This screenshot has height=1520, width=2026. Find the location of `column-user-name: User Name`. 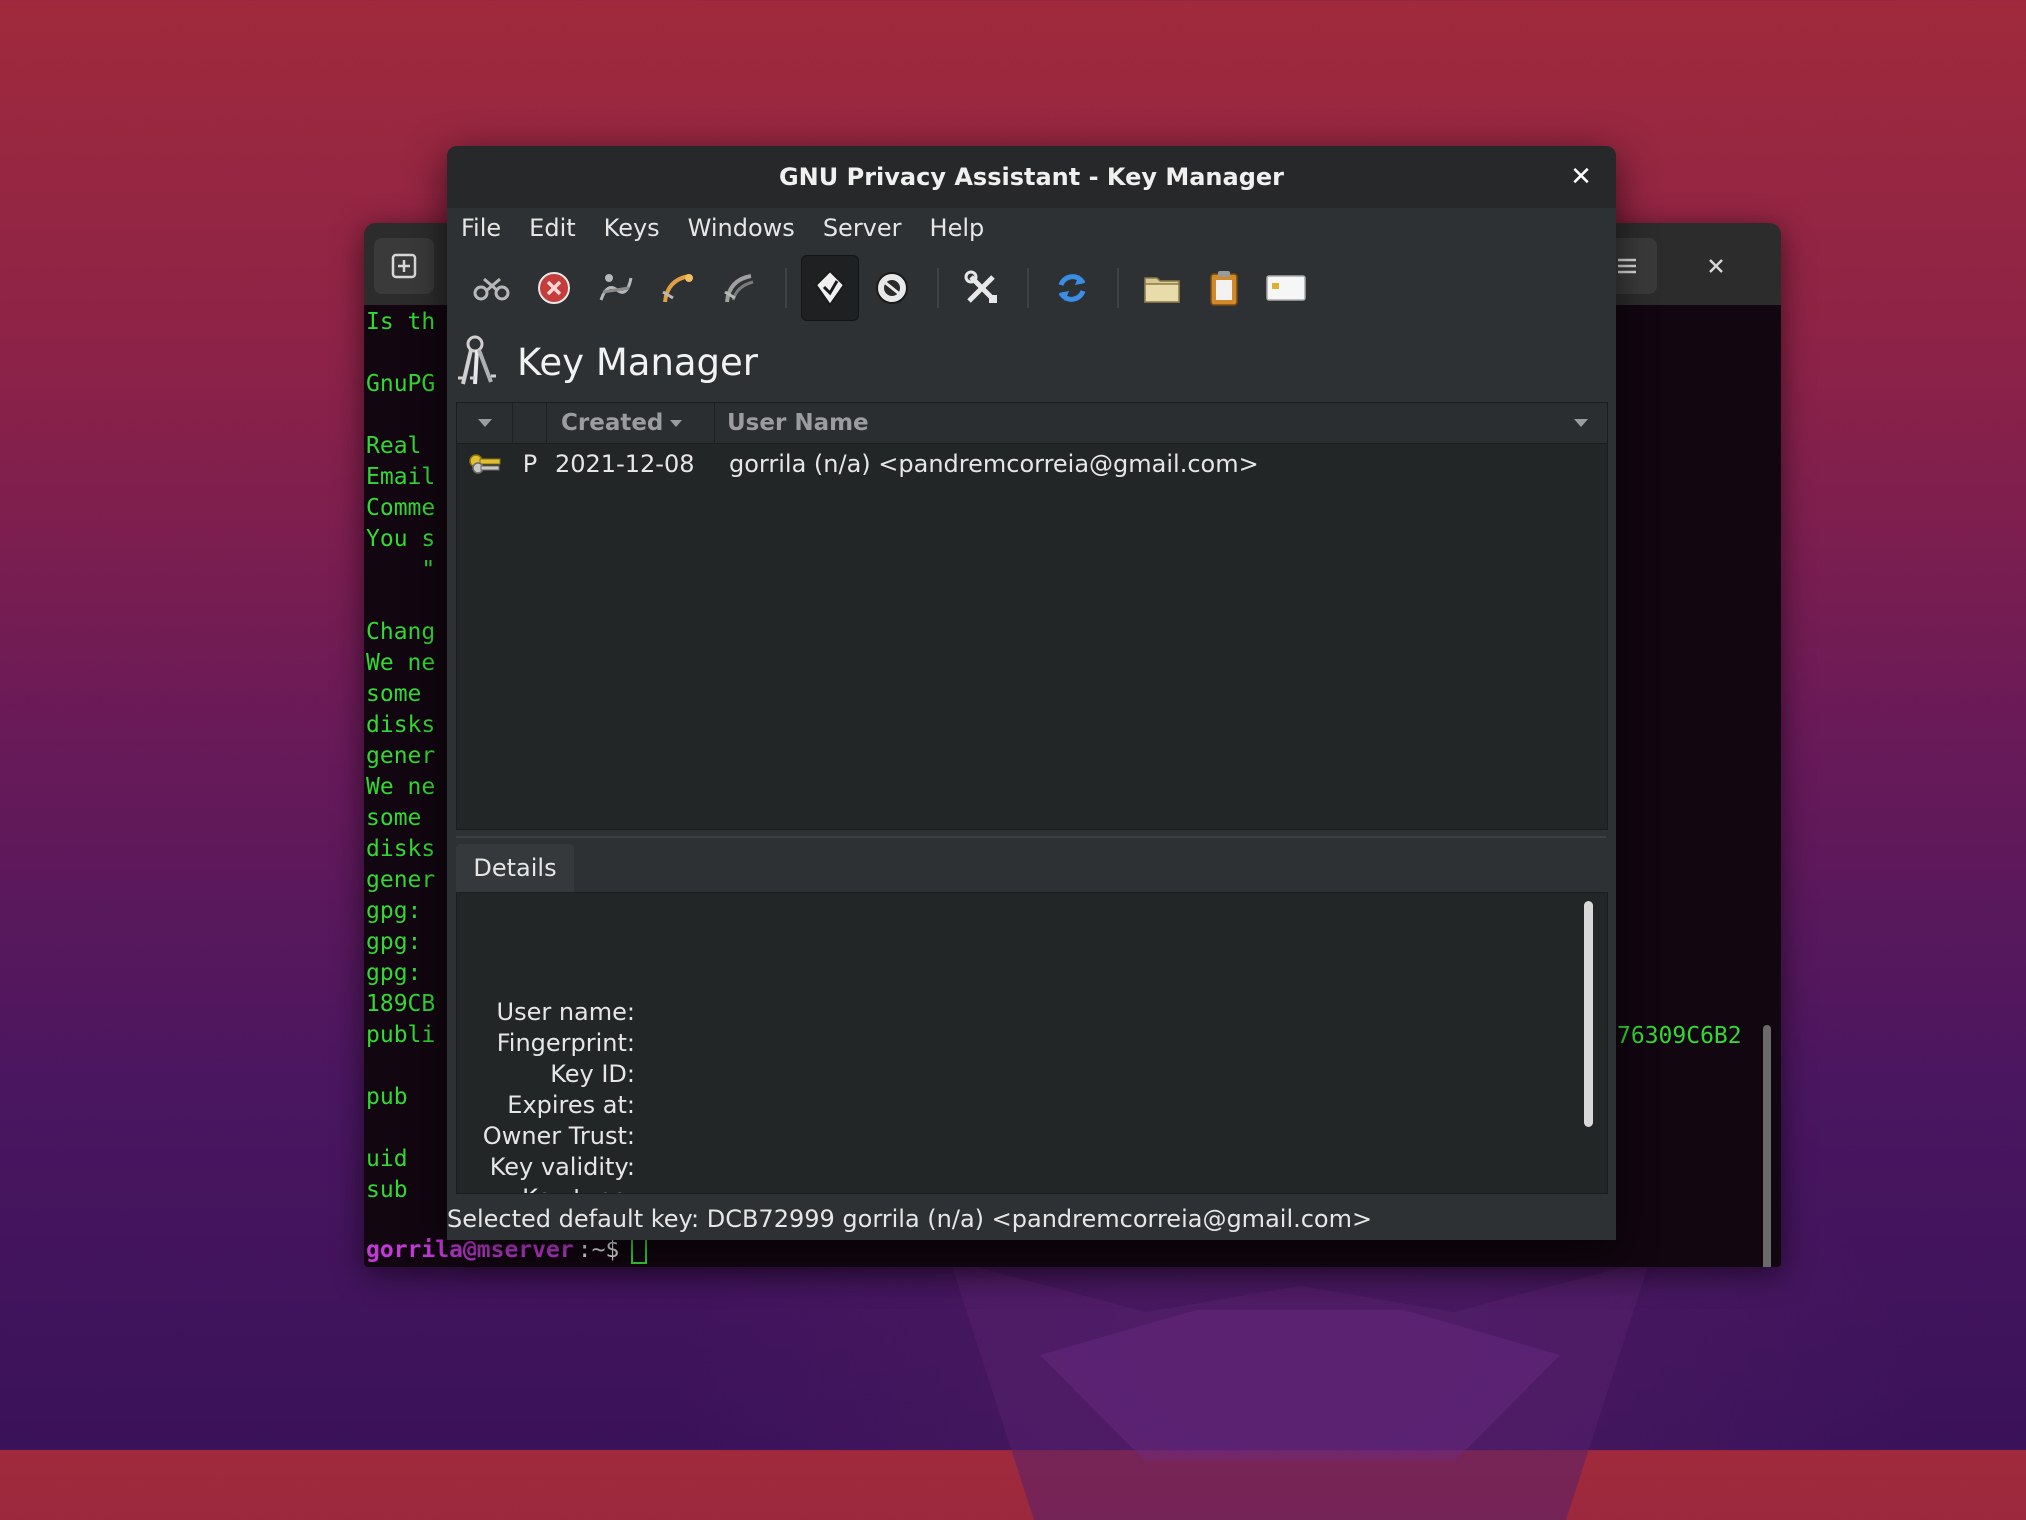

column-user-name: User Name is located at coordinates (1161, 423).